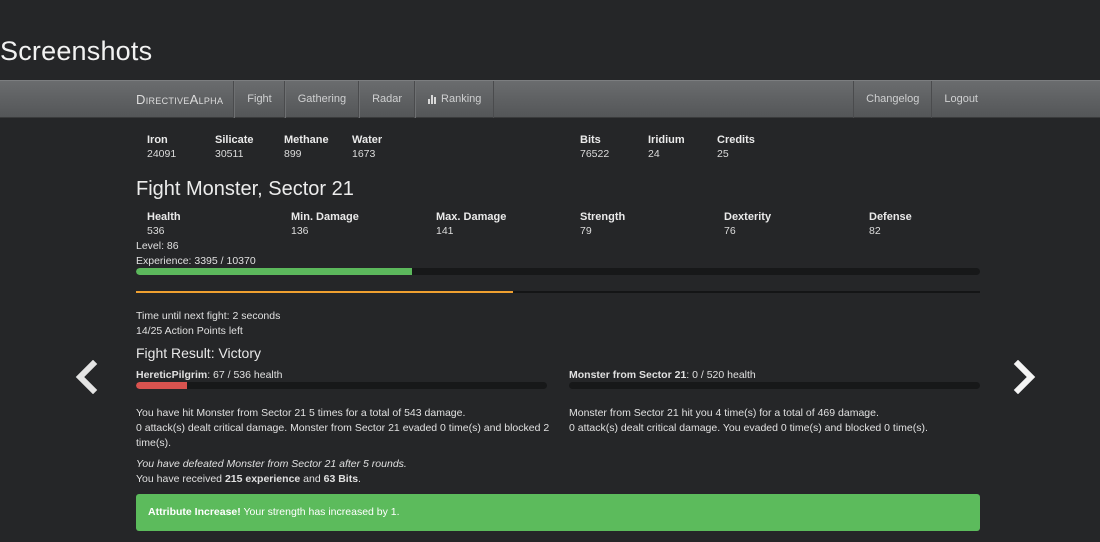  I want to click on prev-slide-button, so click(87, 377).